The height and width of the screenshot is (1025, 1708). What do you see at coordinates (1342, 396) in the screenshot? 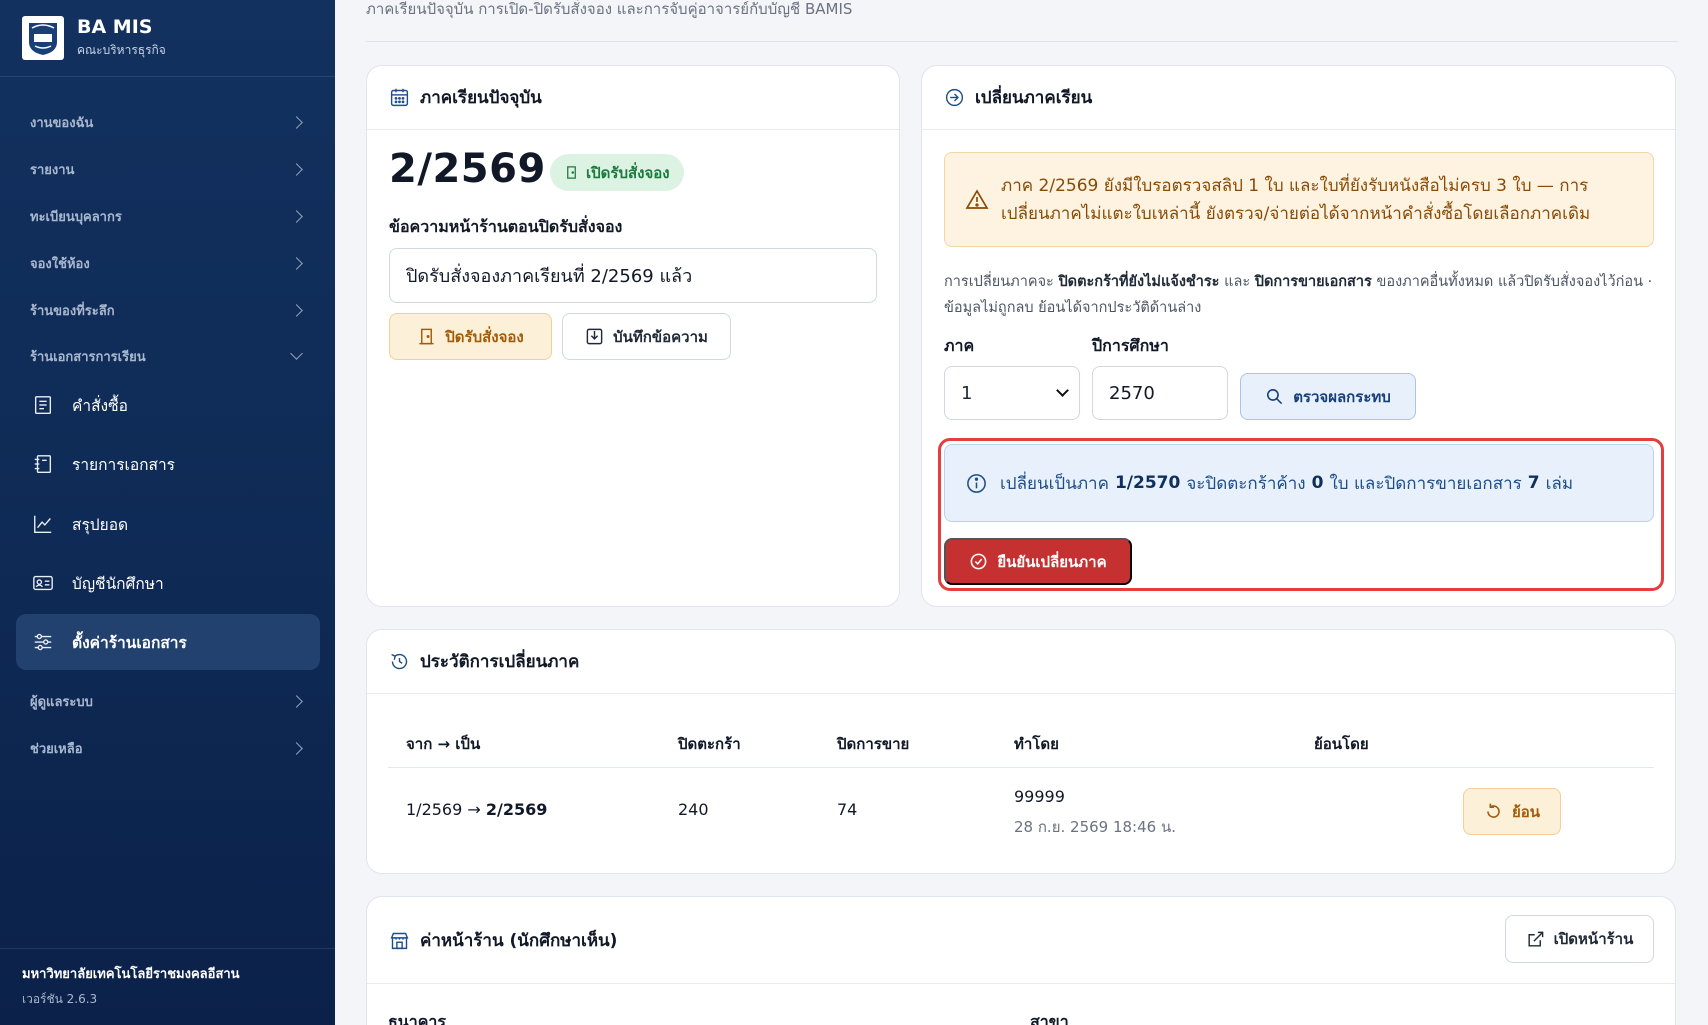
I see `button-label: ตรวจผลกระทบ` at bounding box center [1342, 396].